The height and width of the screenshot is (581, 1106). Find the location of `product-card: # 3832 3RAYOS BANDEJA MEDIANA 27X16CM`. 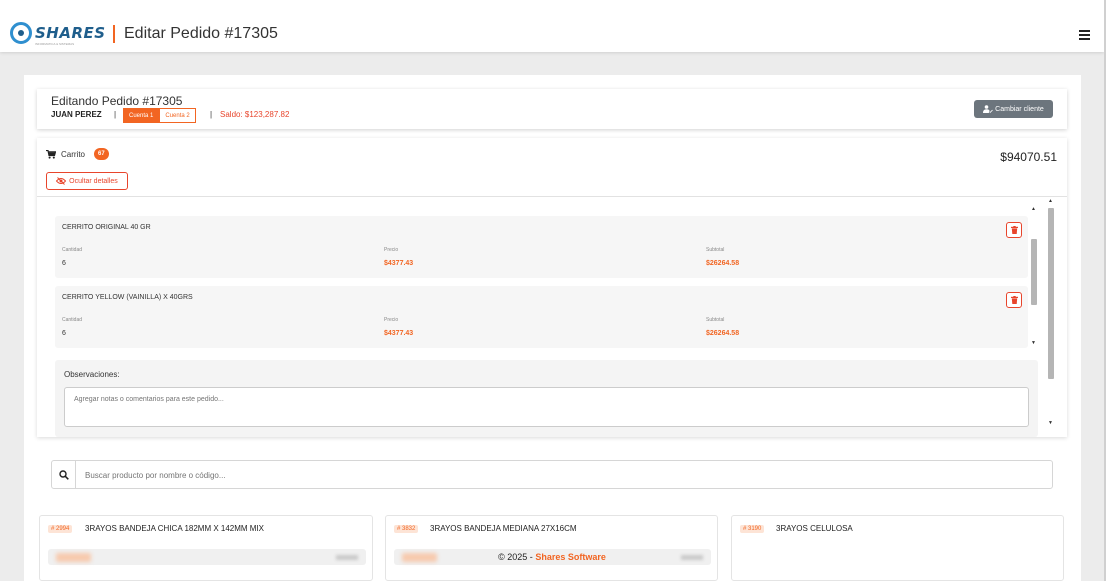

product-card: # 3832 3RAYOS BANDEJA MEDIANA 27X16CM is located at coordinates (551, 548).